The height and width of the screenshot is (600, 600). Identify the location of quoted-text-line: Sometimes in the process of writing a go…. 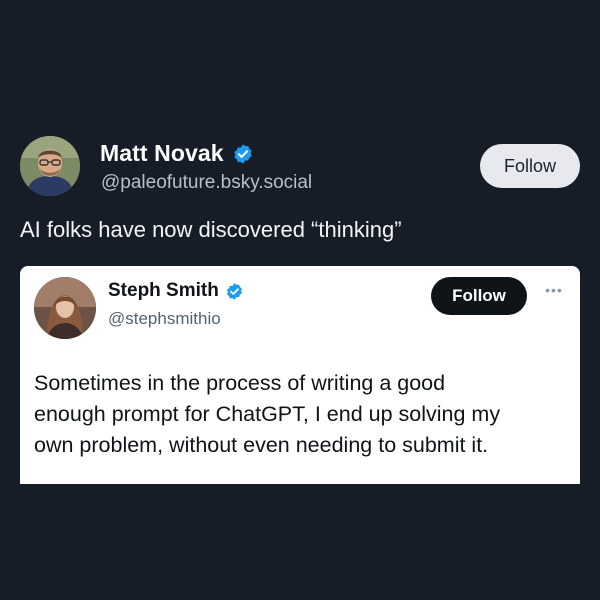
(240, 383).